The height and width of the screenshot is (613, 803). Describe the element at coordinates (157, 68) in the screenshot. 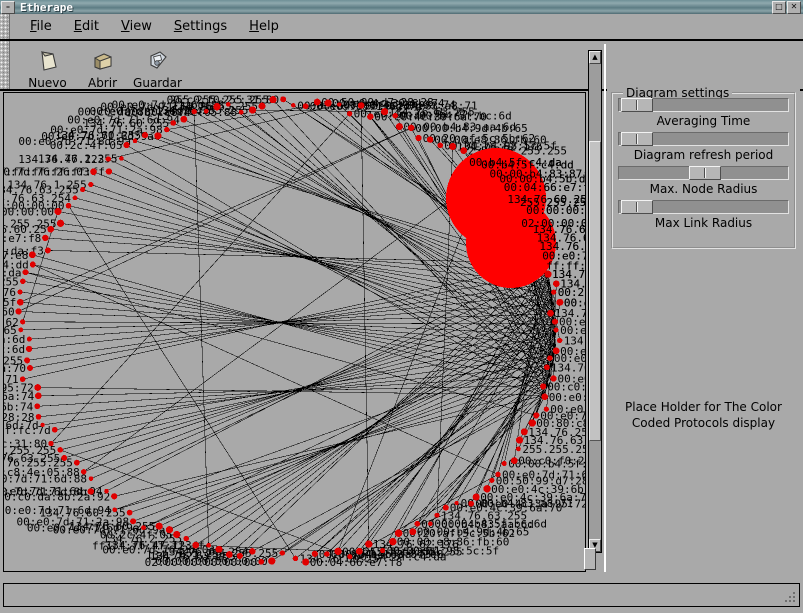

I see `save-button: Guardar` at that location.